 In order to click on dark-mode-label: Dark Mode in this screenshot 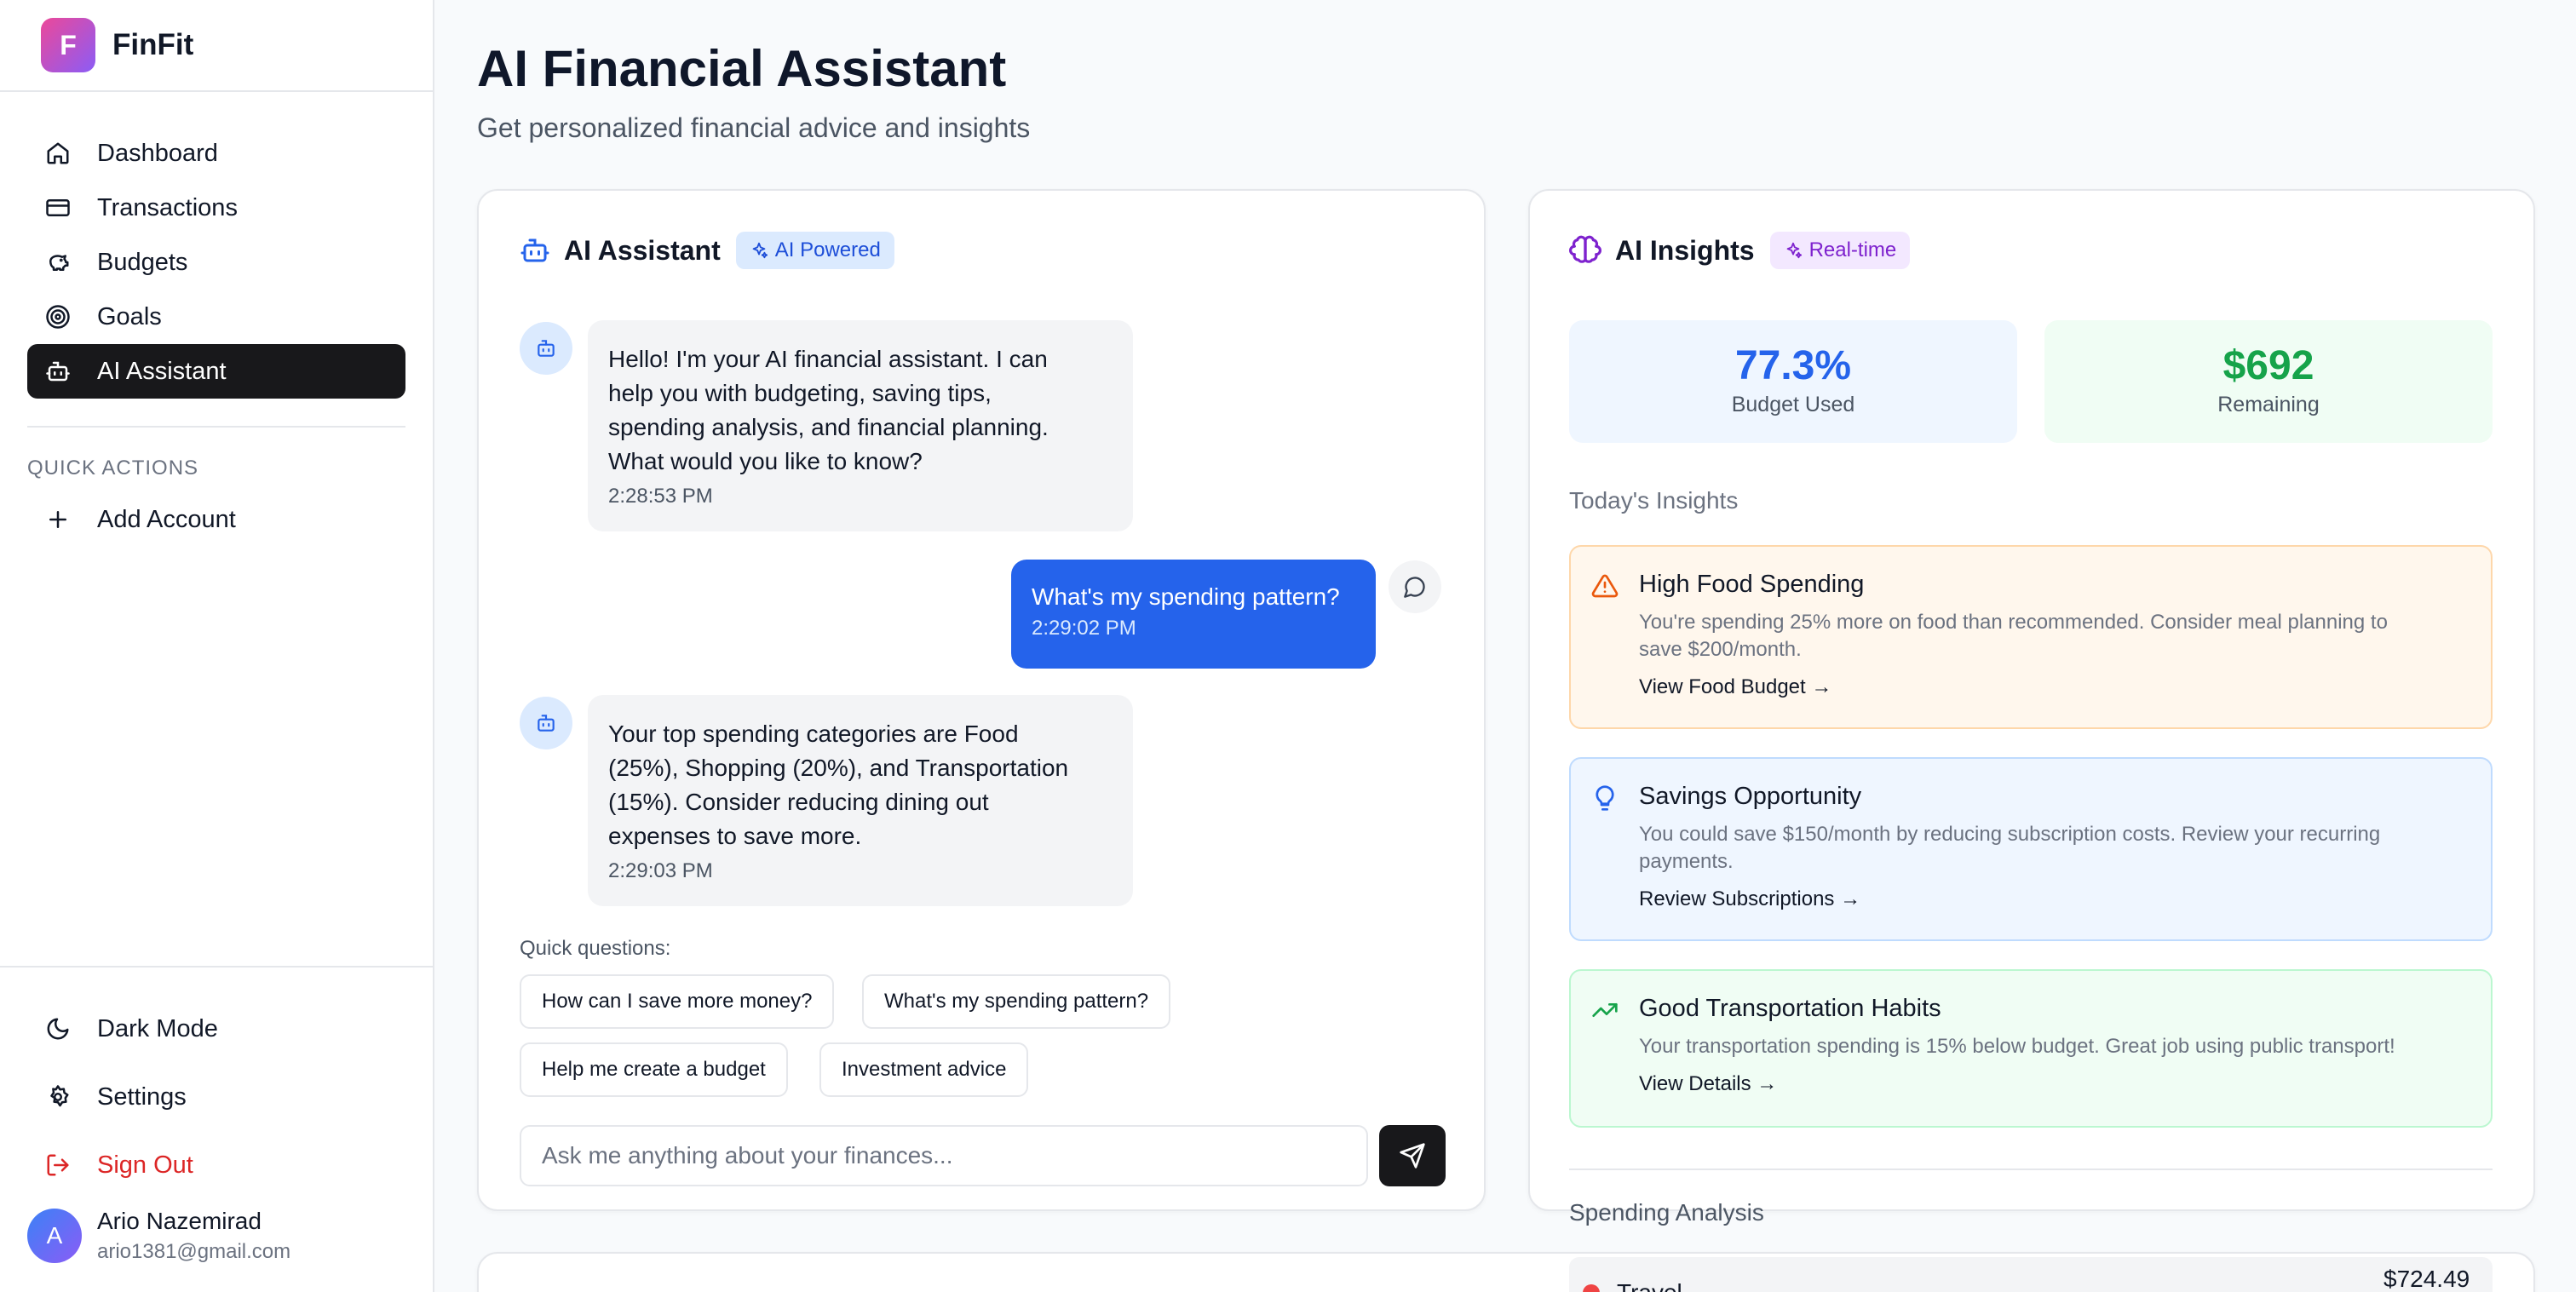, I will do `click(157, 1028)`.